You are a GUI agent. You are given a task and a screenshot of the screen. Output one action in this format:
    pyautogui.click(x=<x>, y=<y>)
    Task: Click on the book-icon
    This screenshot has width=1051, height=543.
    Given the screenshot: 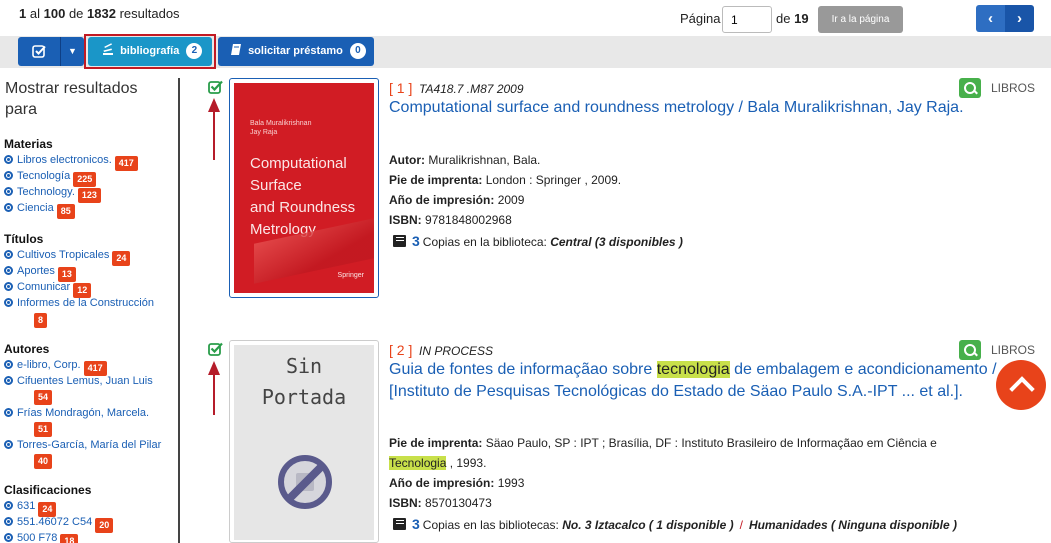 What is the action you would take?
    pyautogui.click(x=399, y=241)
    